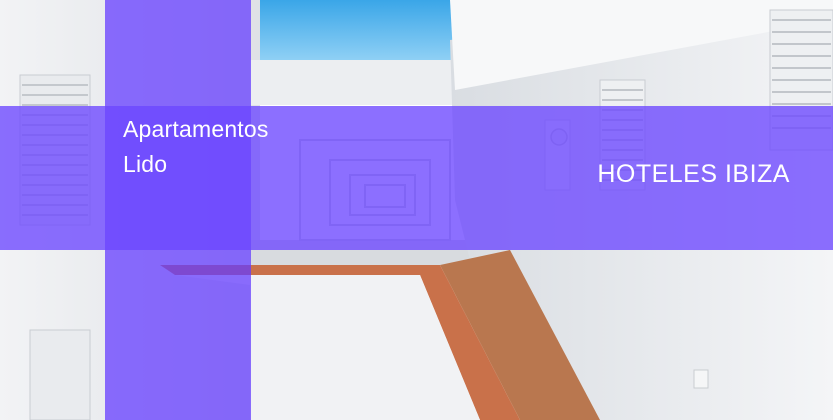 Image resolution: width=833 pixels, height=420 pixels. What do you see at coordinates (693, 174) in the screenshot?
I see `category-label: HOTELES IBIZA` at bounding box center [693, 174].